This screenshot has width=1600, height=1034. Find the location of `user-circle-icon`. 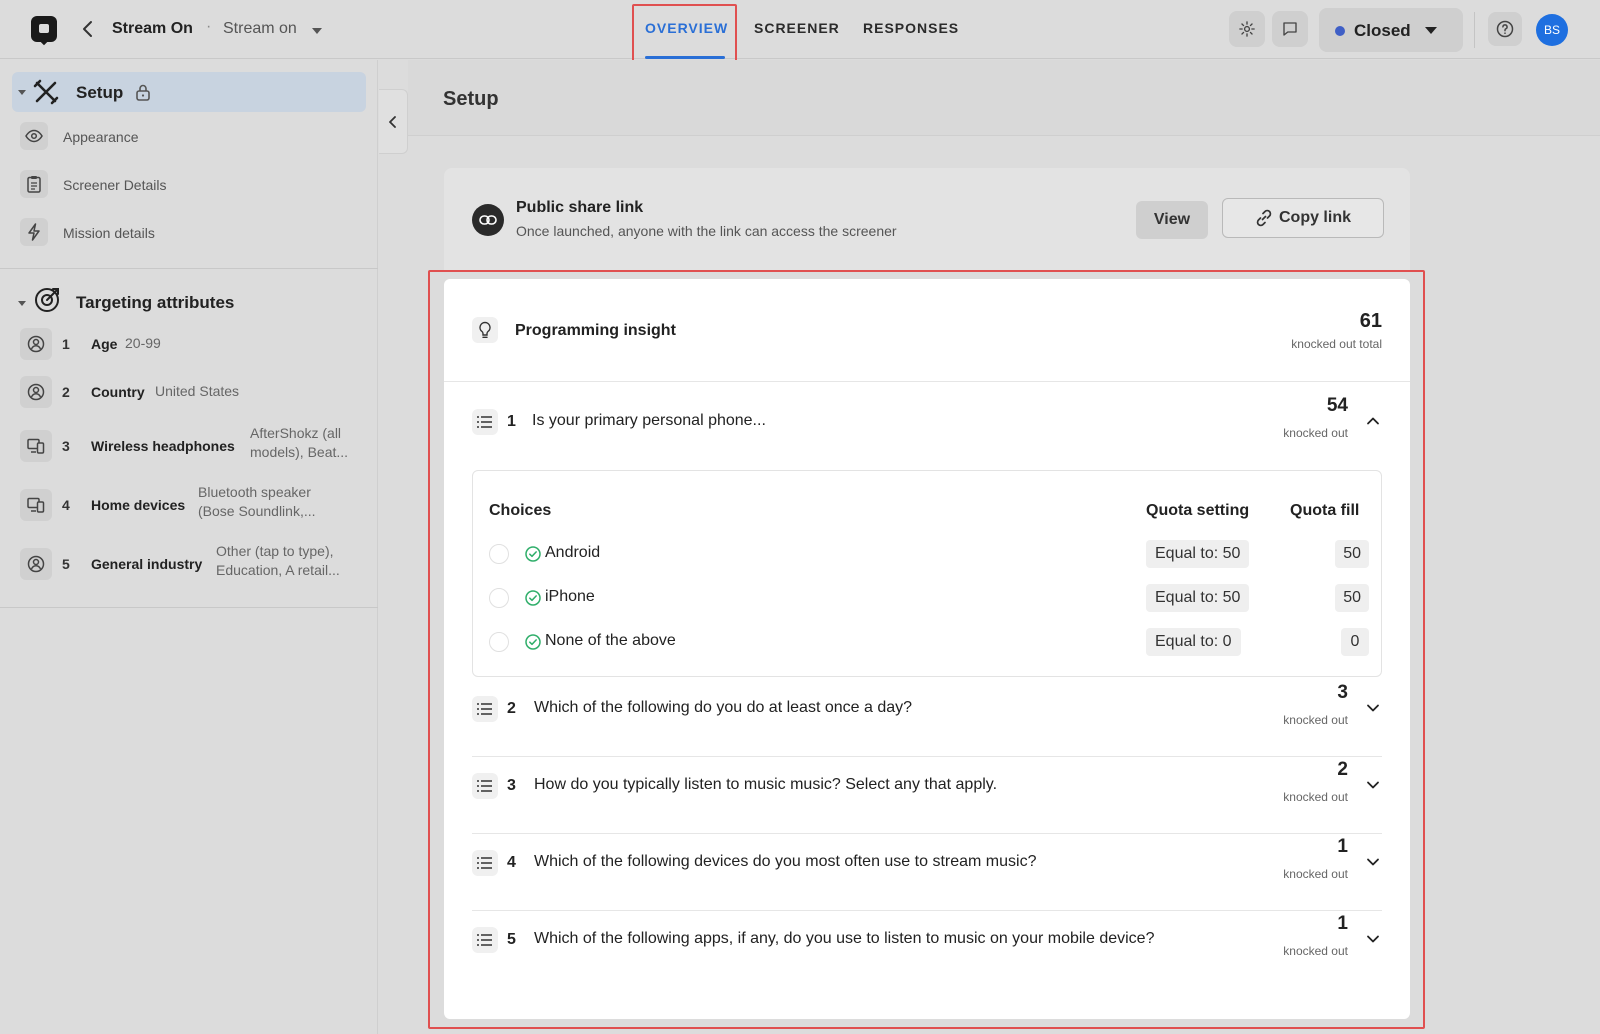

user-circle-icon is located at coordinates (36, 564).